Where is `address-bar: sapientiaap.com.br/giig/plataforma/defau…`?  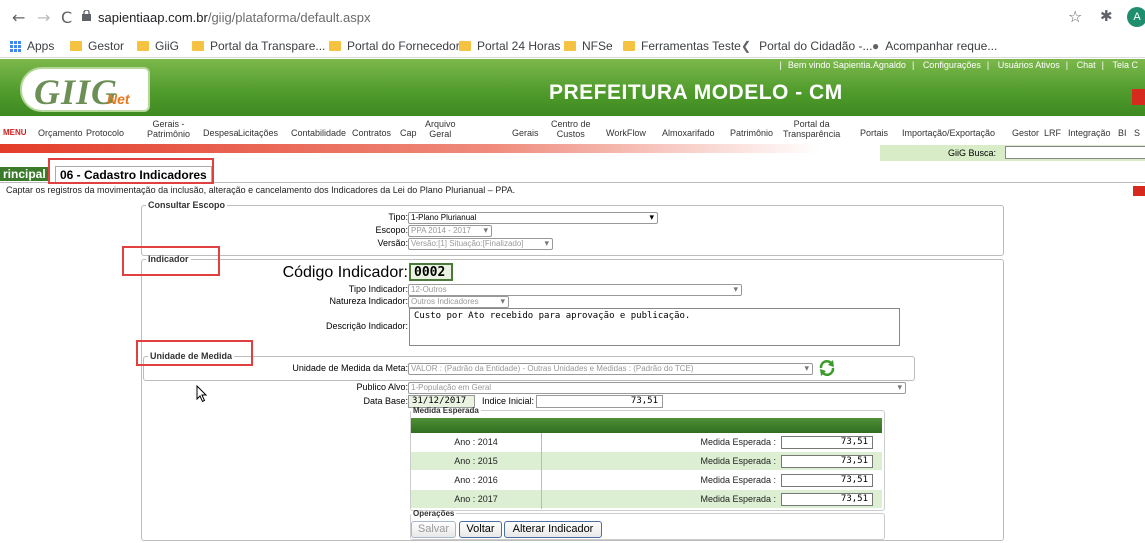 address-bar: sapientiaap.com.br/giig/plataforma/defau… is located at coordinates (234, 17).